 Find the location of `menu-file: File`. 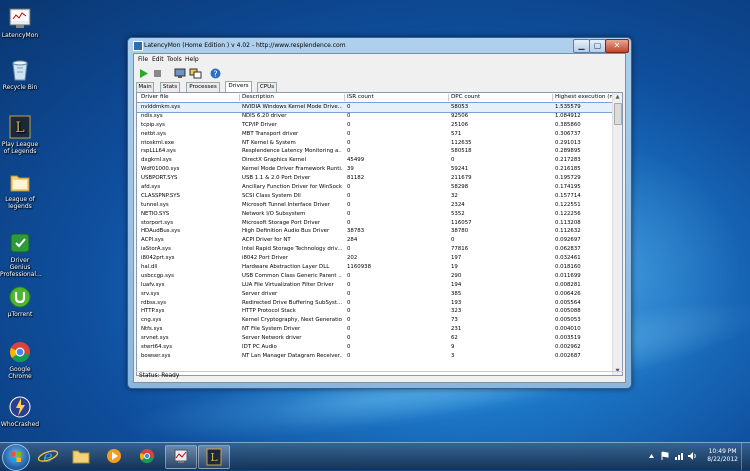

menu-file: File is located at coordinates (143, 59).